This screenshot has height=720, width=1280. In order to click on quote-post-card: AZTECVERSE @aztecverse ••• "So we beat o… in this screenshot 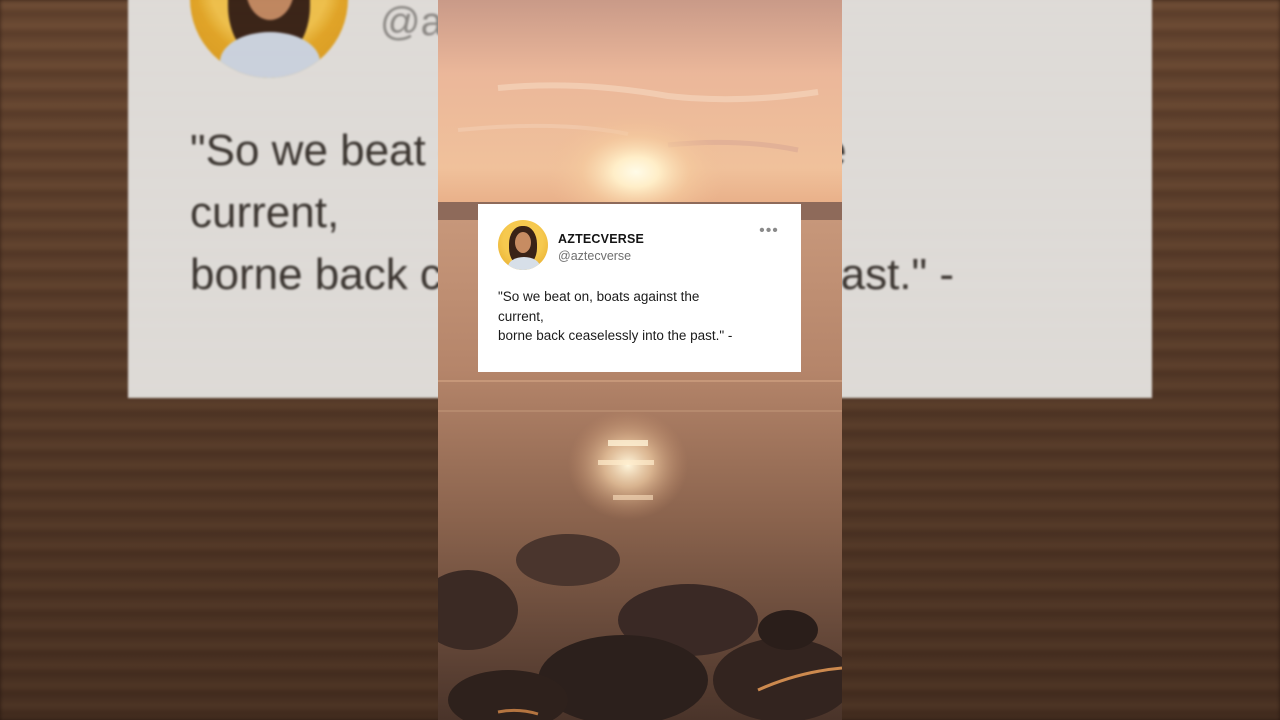, I will do `click(639, 288)`.